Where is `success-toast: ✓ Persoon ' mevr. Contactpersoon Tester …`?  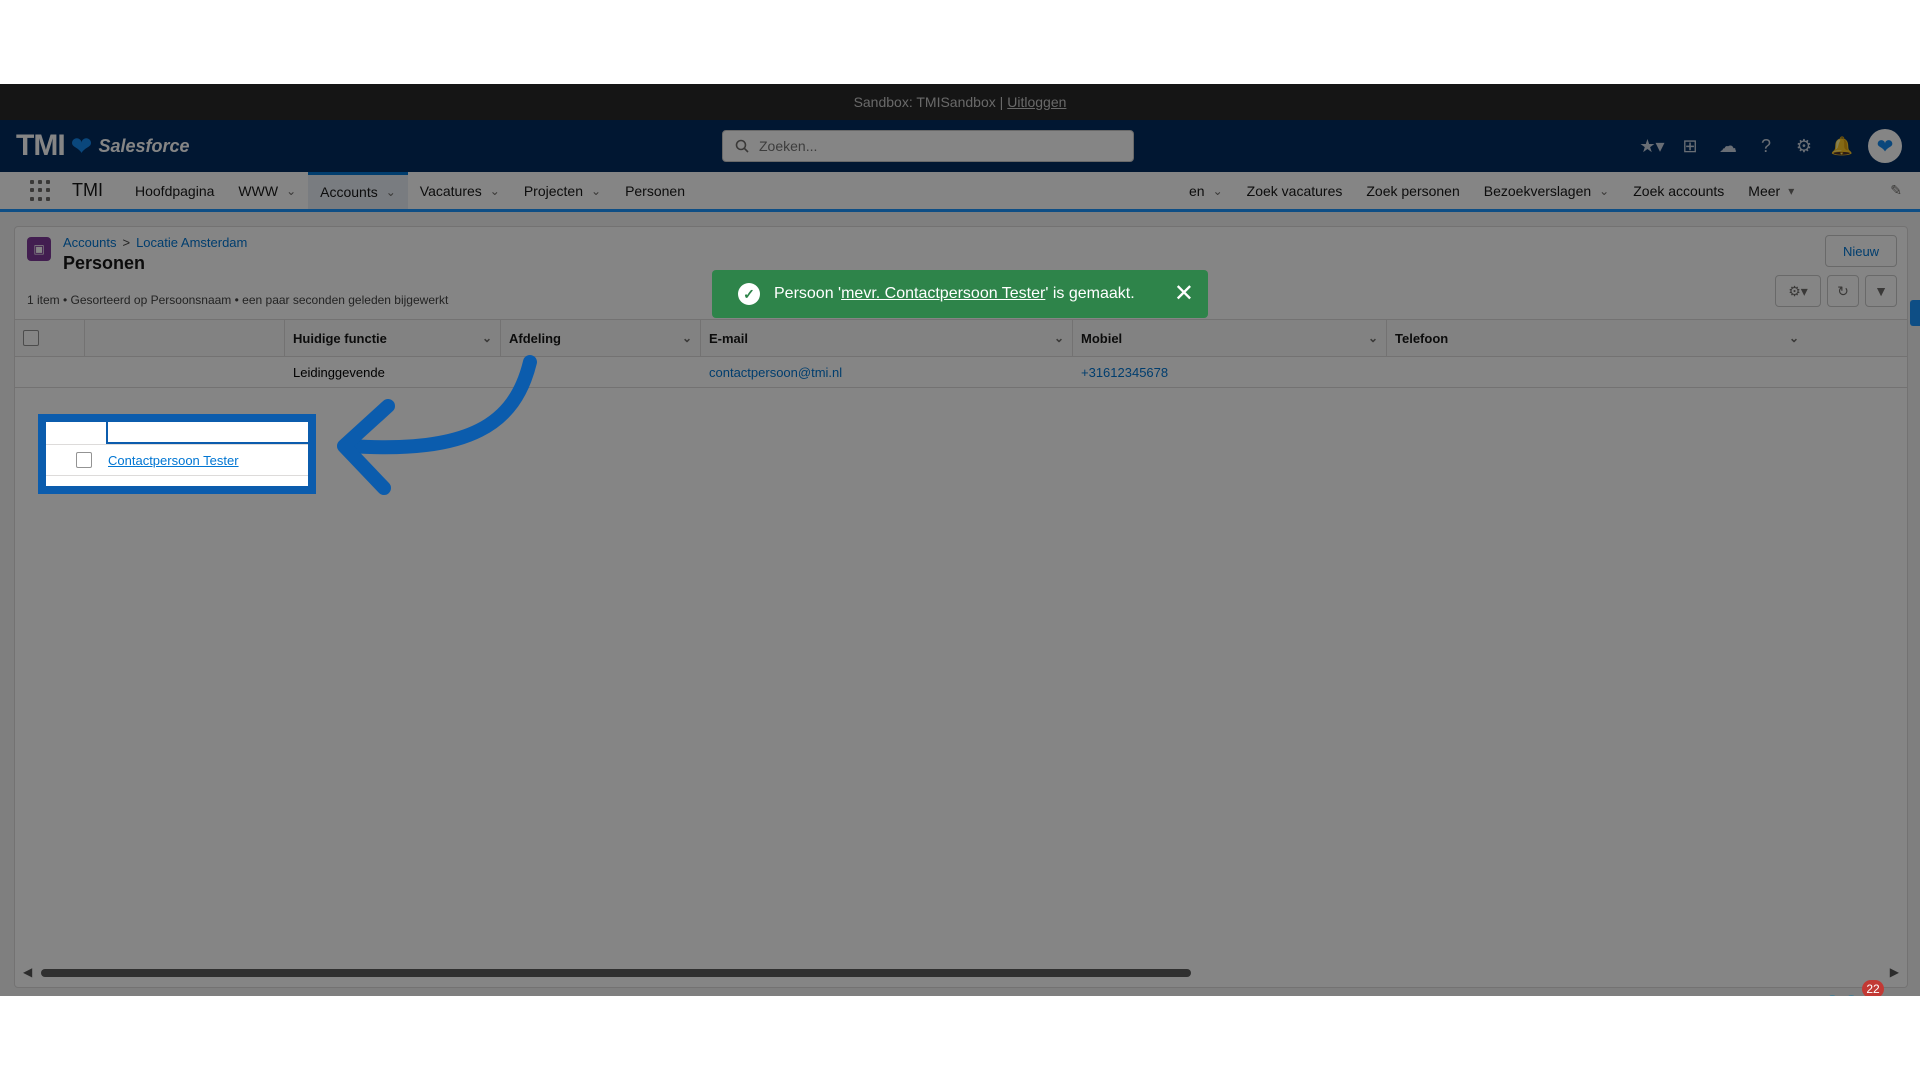 success-toast: ✓ Persoon ' mevr. Contactpersoon Tester … is located at coordinates (960, 294).